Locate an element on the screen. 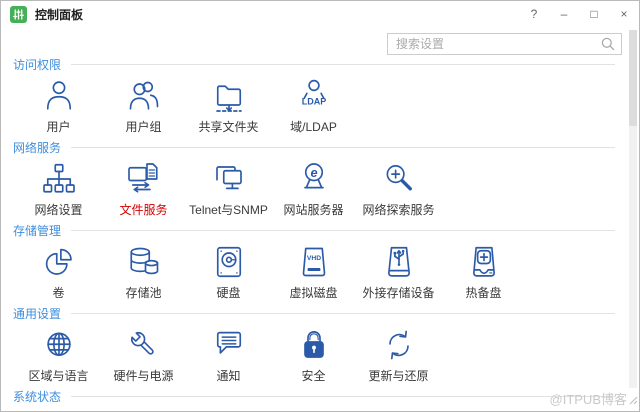 Image resolution: width=640 pixels, height=412 pixels. cp-item-region-language: 区域与语言 is located at coordinates (58, 354).